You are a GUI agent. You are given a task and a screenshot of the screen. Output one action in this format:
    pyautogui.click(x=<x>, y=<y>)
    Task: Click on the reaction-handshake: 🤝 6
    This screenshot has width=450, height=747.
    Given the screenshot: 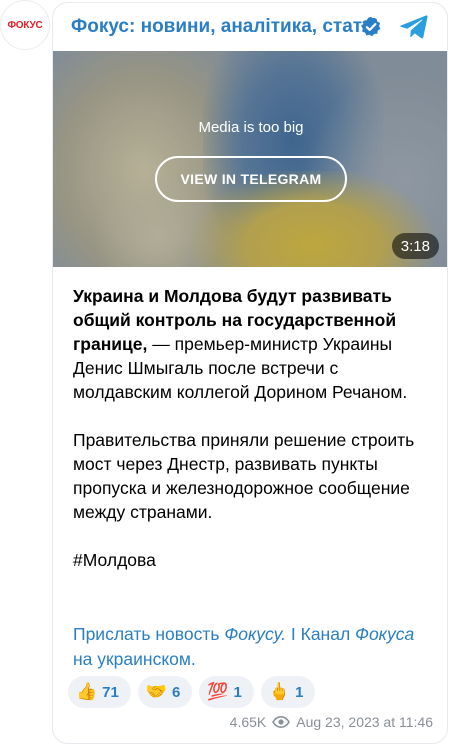 What is the action you would take?
    pyautogui.click(x=165, y=692)
    